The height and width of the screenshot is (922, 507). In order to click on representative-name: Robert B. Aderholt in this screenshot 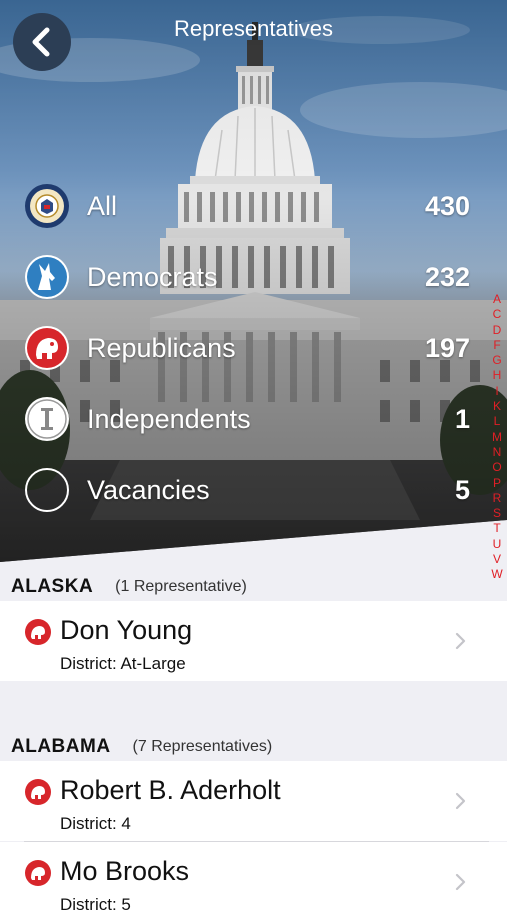, I will do `click(170, 790)`.